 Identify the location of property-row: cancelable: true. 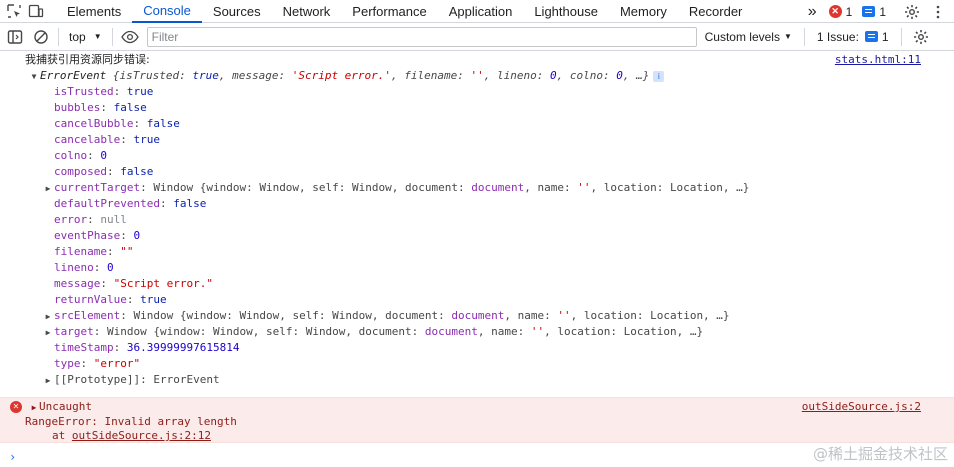
(477, 140).